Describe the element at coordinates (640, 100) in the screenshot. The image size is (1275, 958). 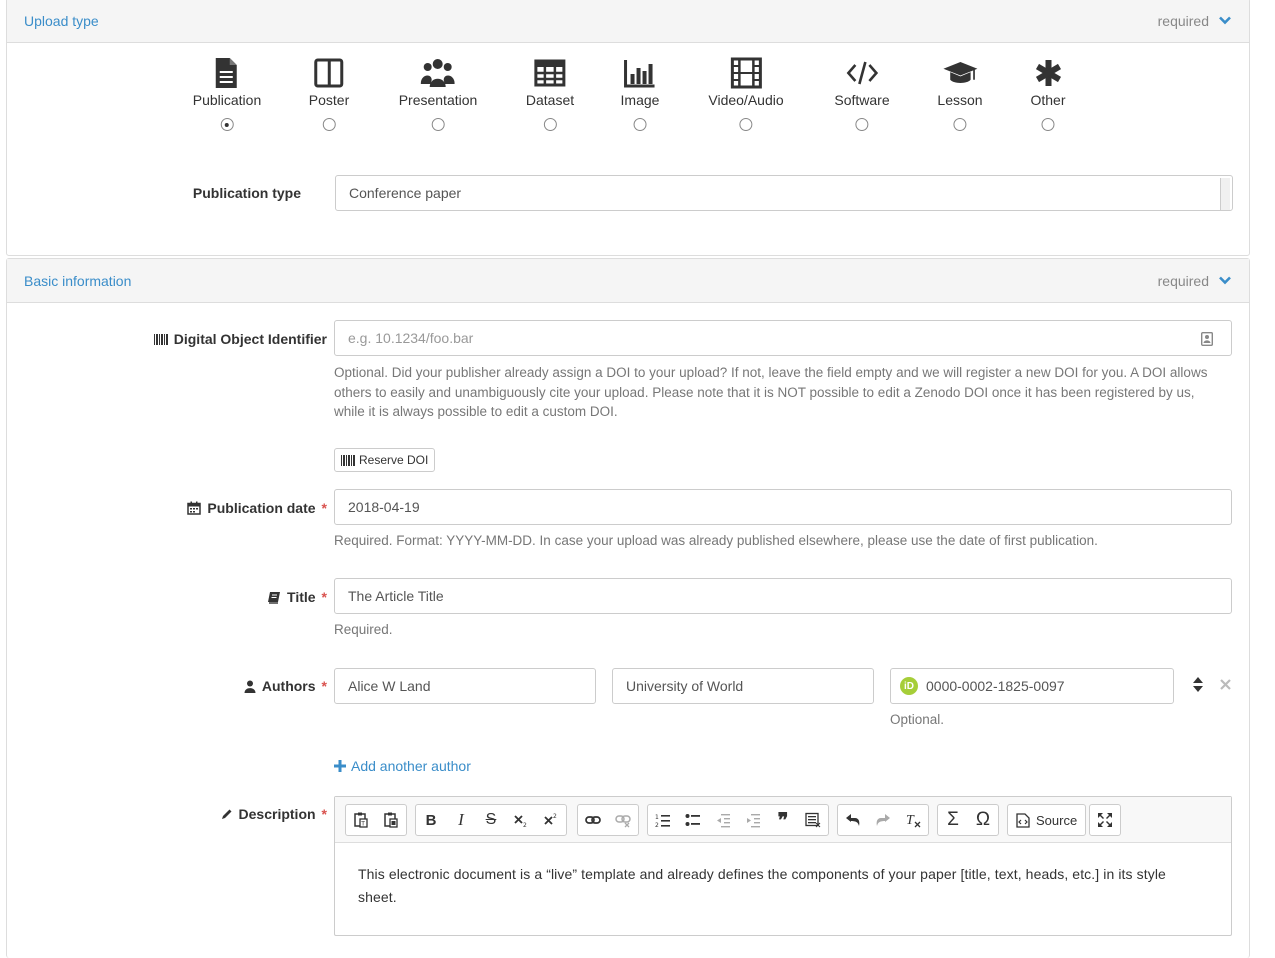
I see `type-label: Image` at that location.